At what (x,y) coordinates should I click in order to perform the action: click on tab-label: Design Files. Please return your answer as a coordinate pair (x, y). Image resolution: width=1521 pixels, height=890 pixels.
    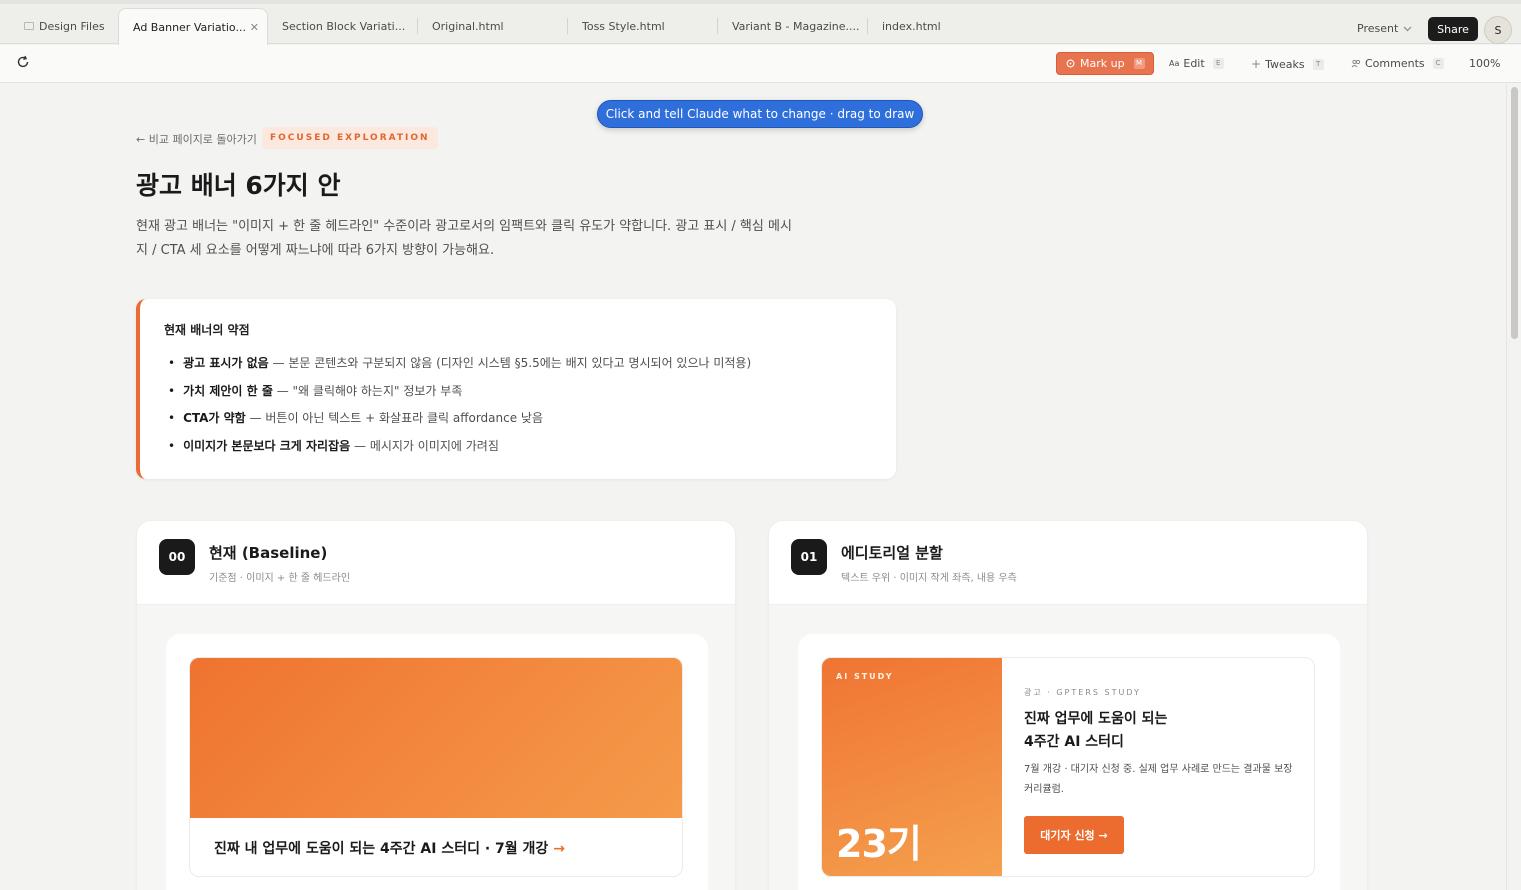
    Looking at the image, I should click on (72, 26).